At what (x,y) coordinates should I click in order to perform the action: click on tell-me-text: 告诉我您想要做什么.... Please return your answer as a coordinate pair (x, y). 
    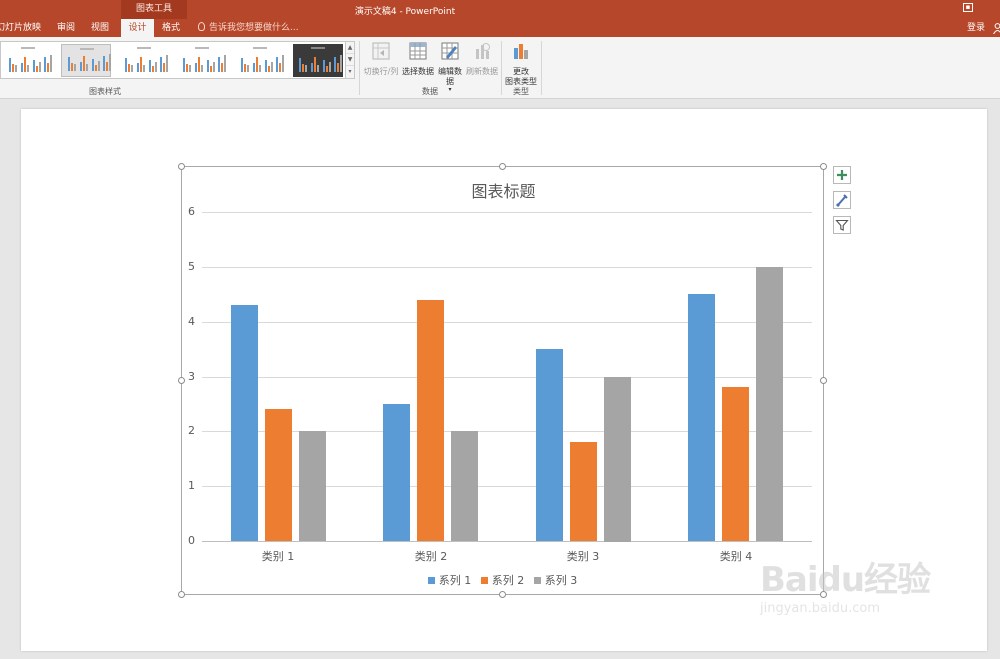
    Looking at the image, I should click on (254, 28).